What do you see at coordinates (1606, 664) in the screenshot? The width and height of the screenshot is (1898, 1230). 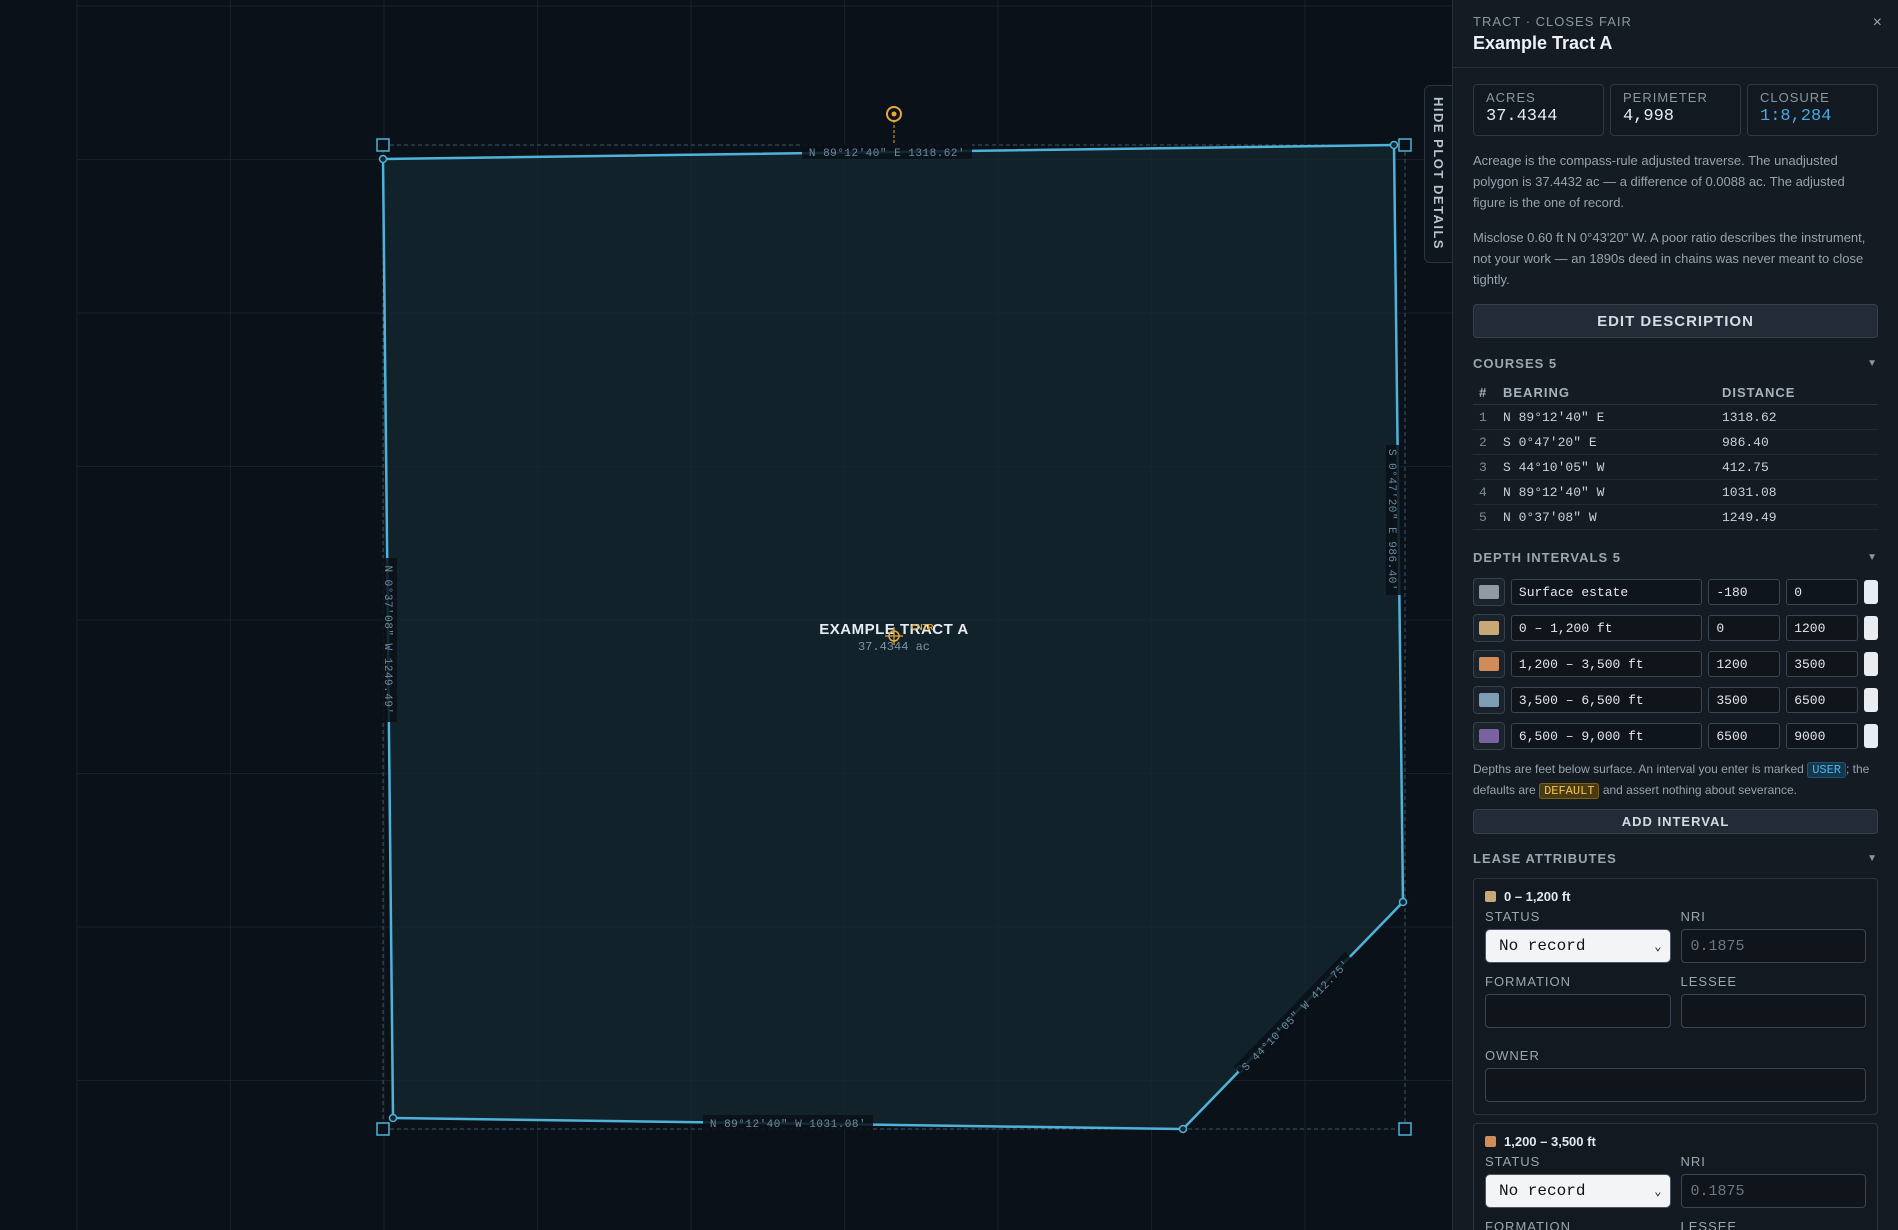 I see `interval-name-input: 1,200 – 3,500 ft` at bounding box center [1606, 664].